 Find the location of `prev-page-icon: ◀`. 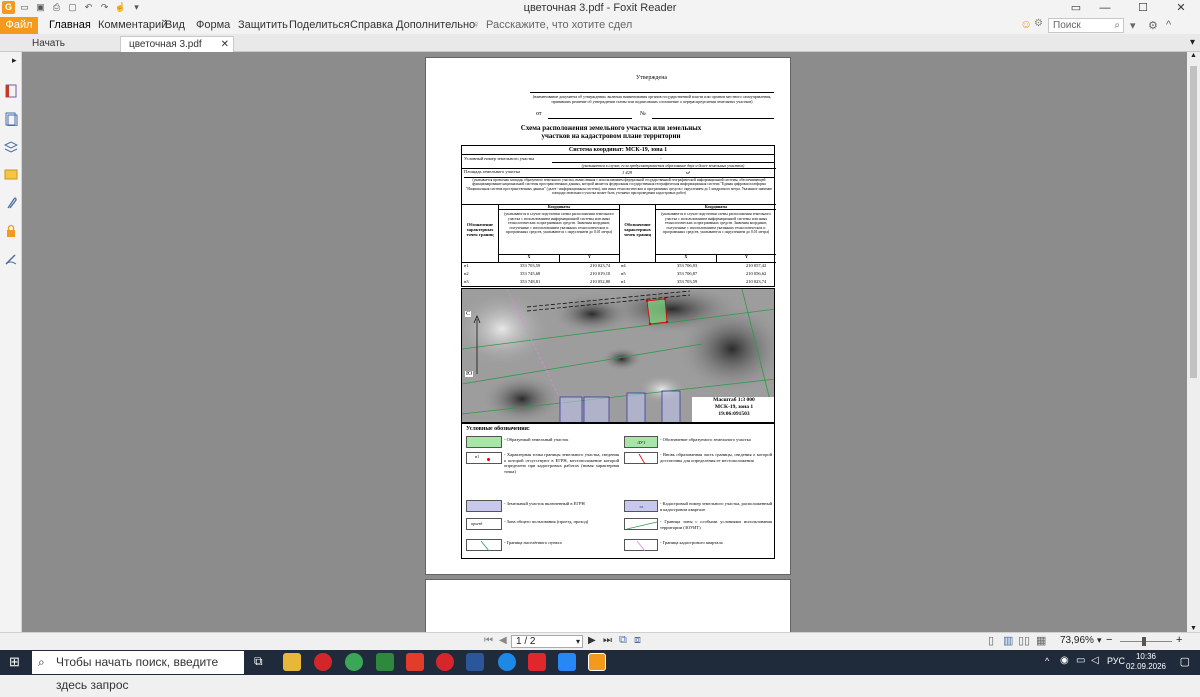

prev-page-icon: ◀ is located at coordinates (503, 640).